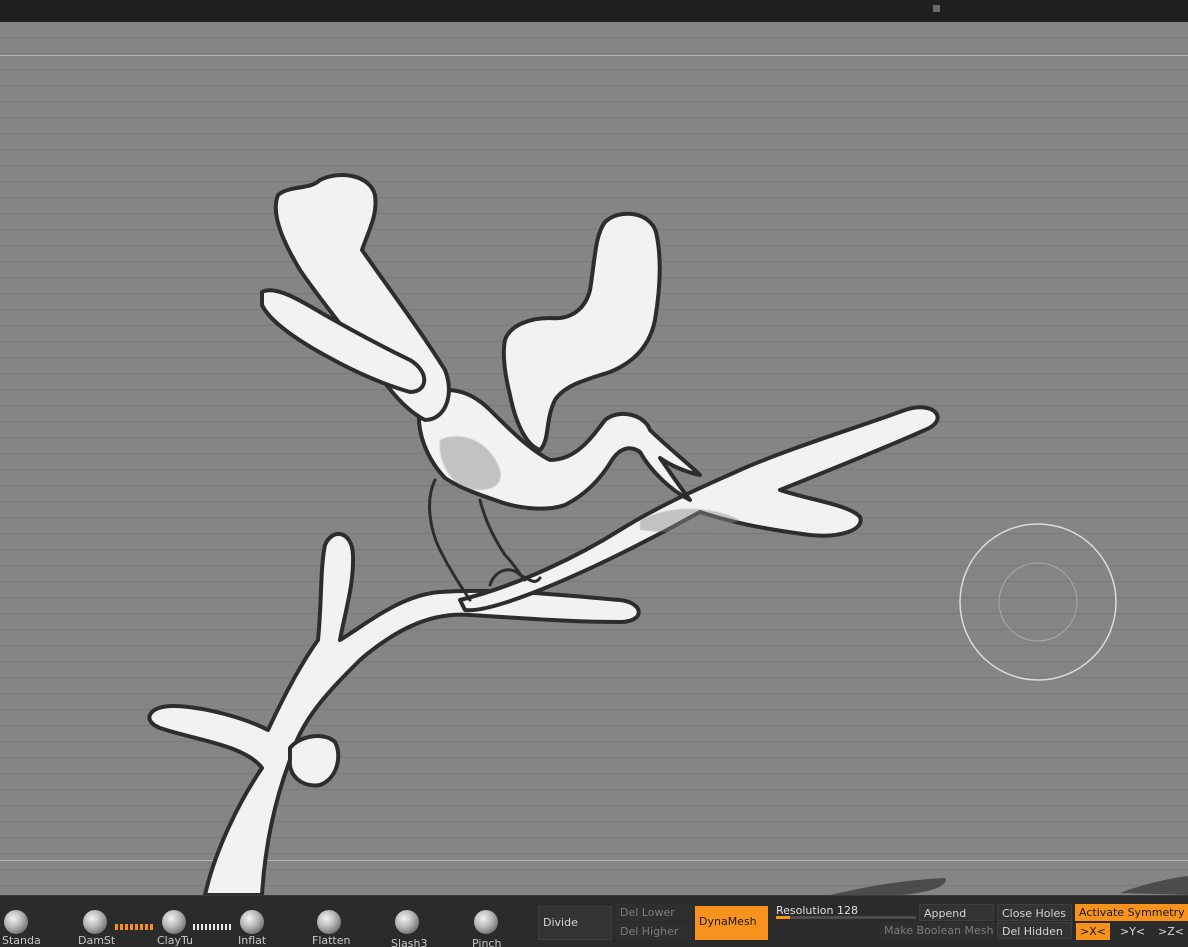 The image size is (1188, 947). I want to click on append-button: Append, so click(956, 912).